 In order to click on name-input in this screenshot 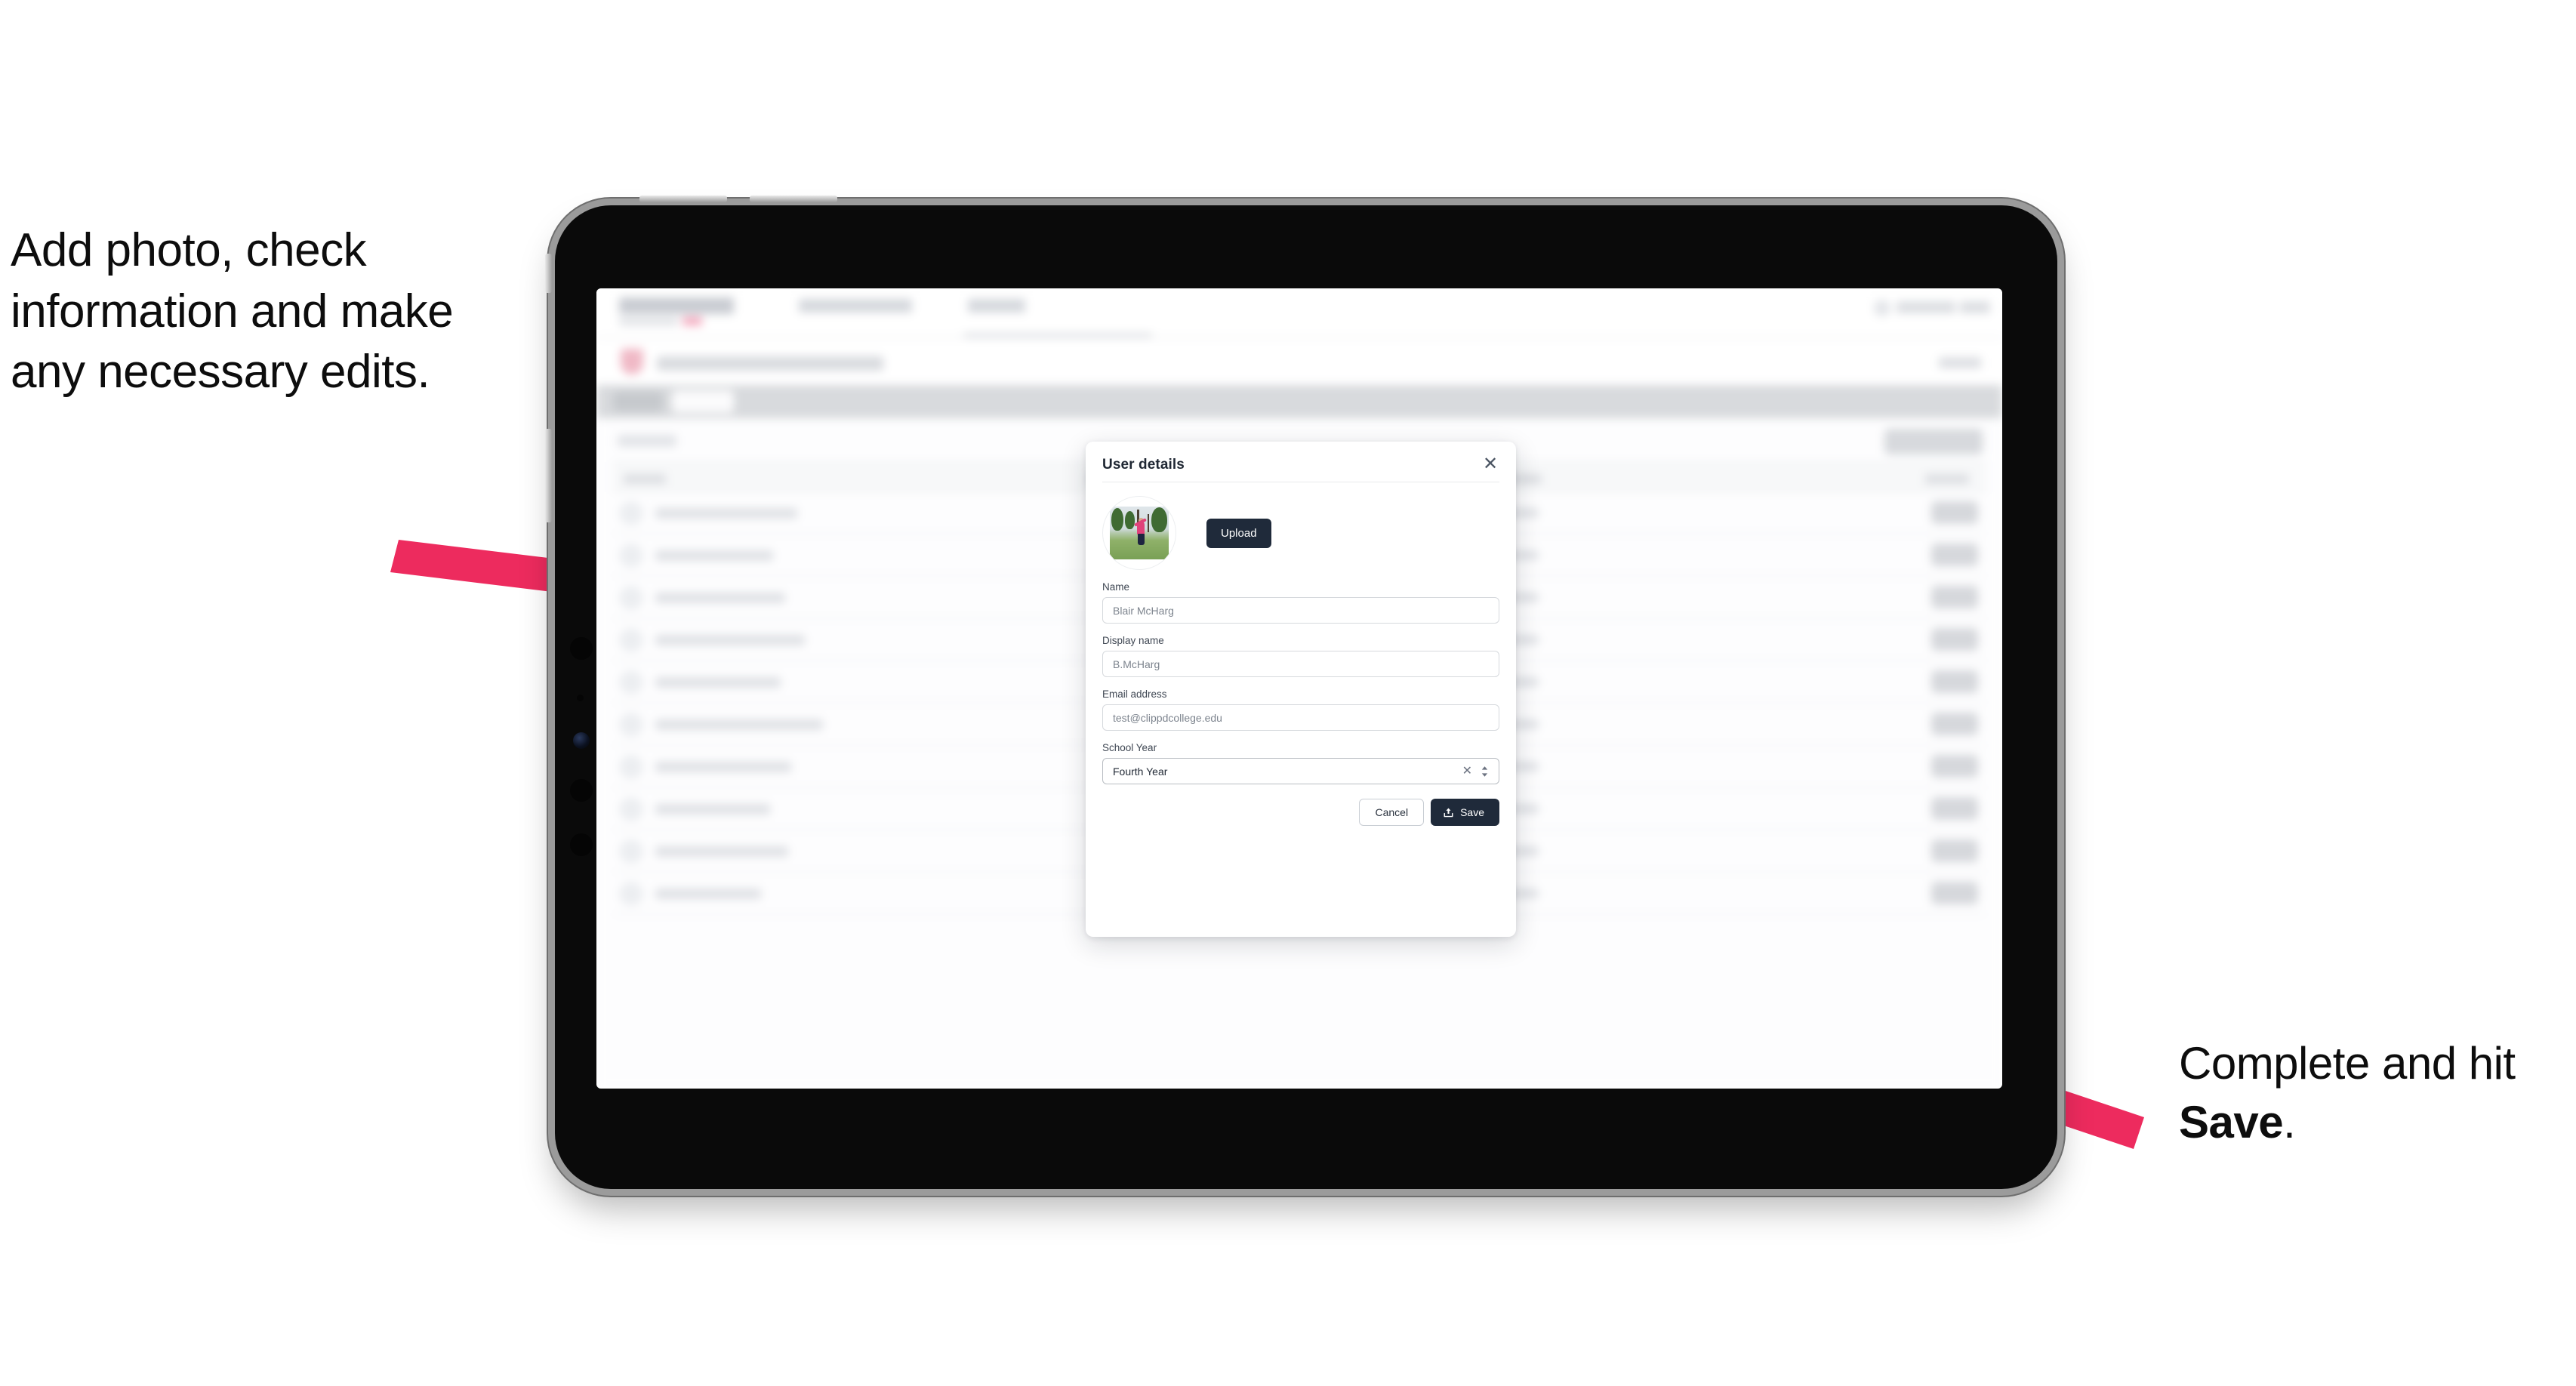, I will do `click(1300, 610)`.